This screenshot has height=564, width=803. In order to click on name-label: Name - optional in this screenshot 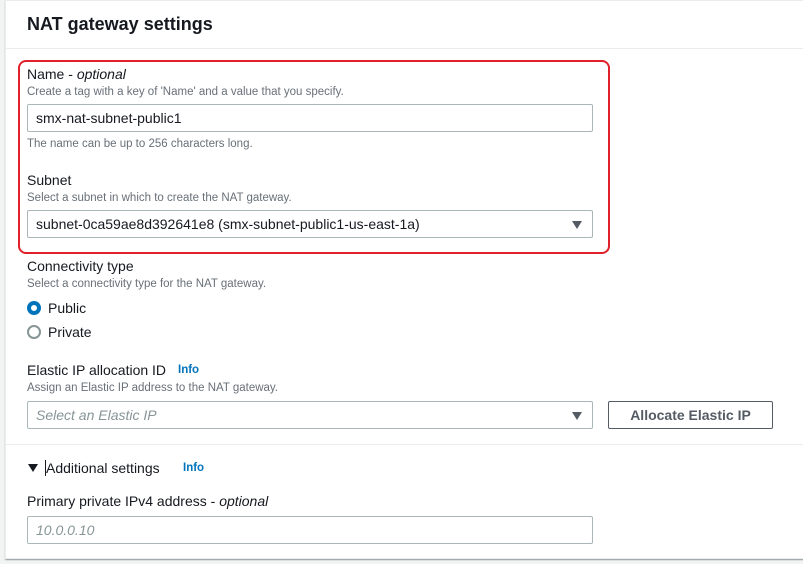, I will do `click(76, 74)`.